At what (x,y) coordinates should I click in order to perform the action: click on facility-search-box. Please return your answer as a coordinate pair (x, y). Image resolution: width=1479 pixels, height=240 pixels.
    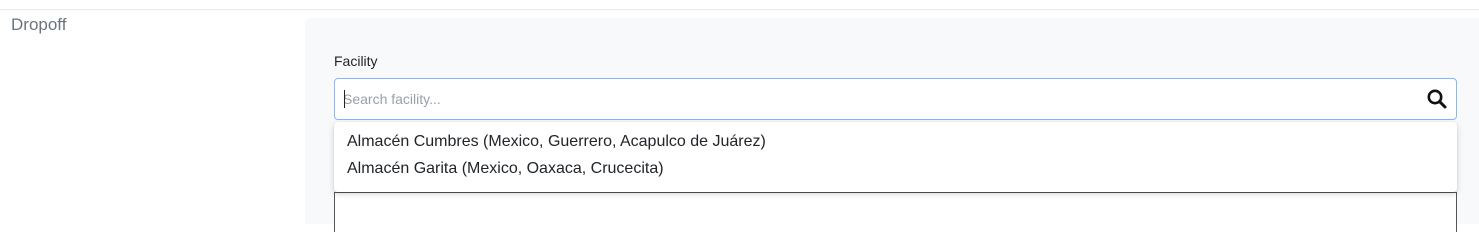
    Looking at the image, I should click on (895, 99).